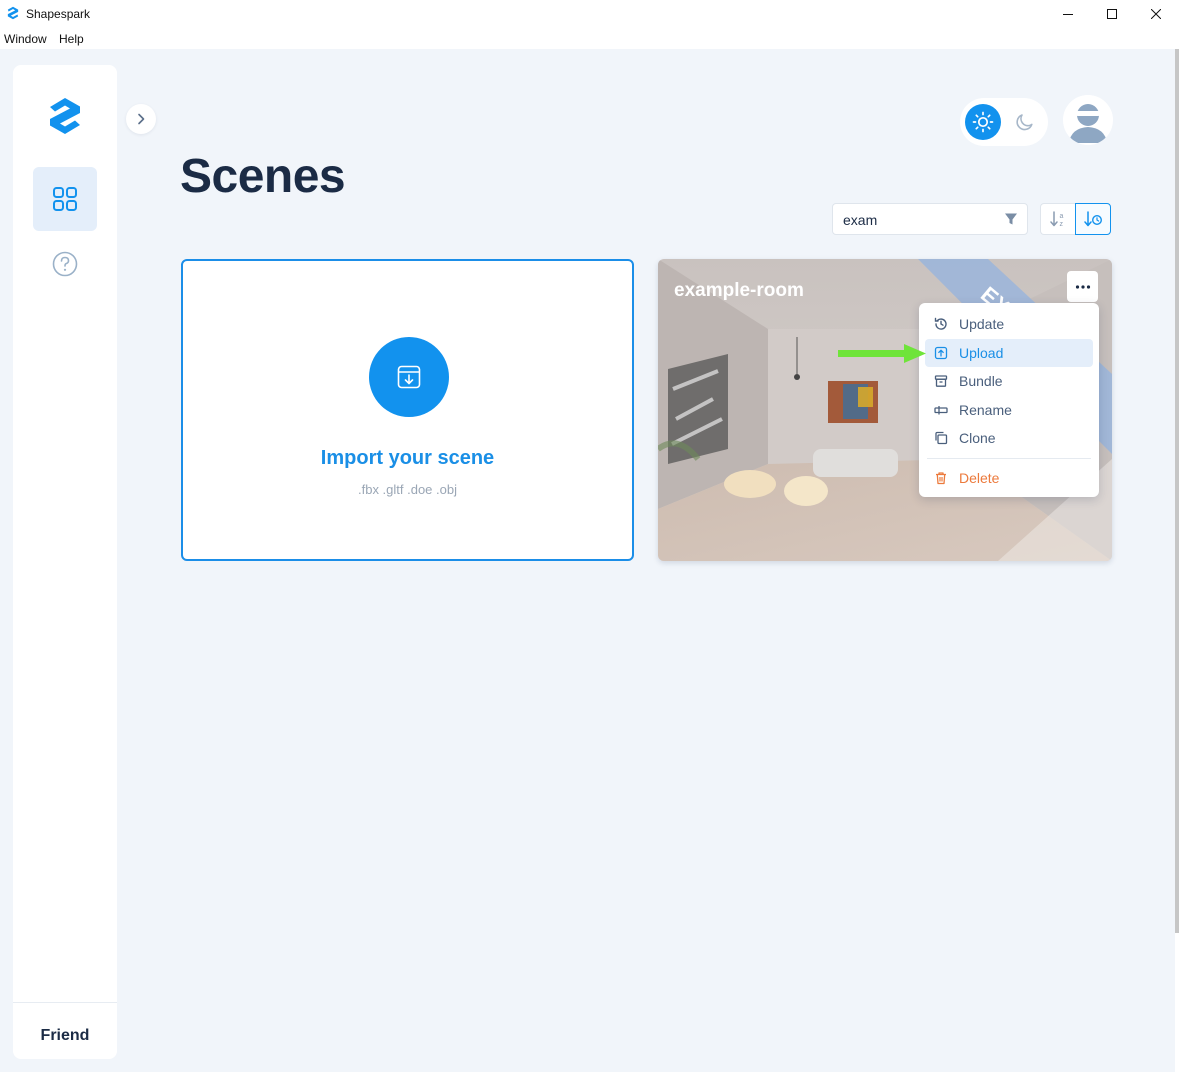 The height and width of the screenshot is (1072, 1179). Describe the element at coordinates (940, 323) in the screenshot. I see `history-icon` at that location.